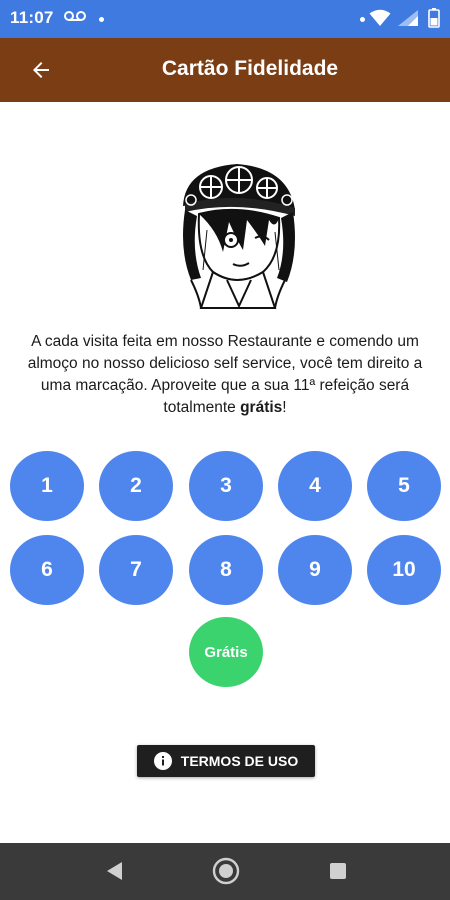 This screenshot has height=900, width=450. I want to click on stamp-3: 3, so click(226, 486).